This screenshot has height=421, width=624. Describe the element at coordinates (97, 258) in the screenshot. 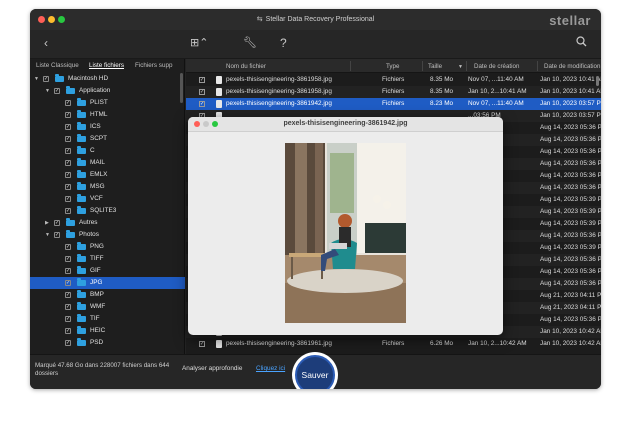

I see `tree-item-label: TIFF` at that location.